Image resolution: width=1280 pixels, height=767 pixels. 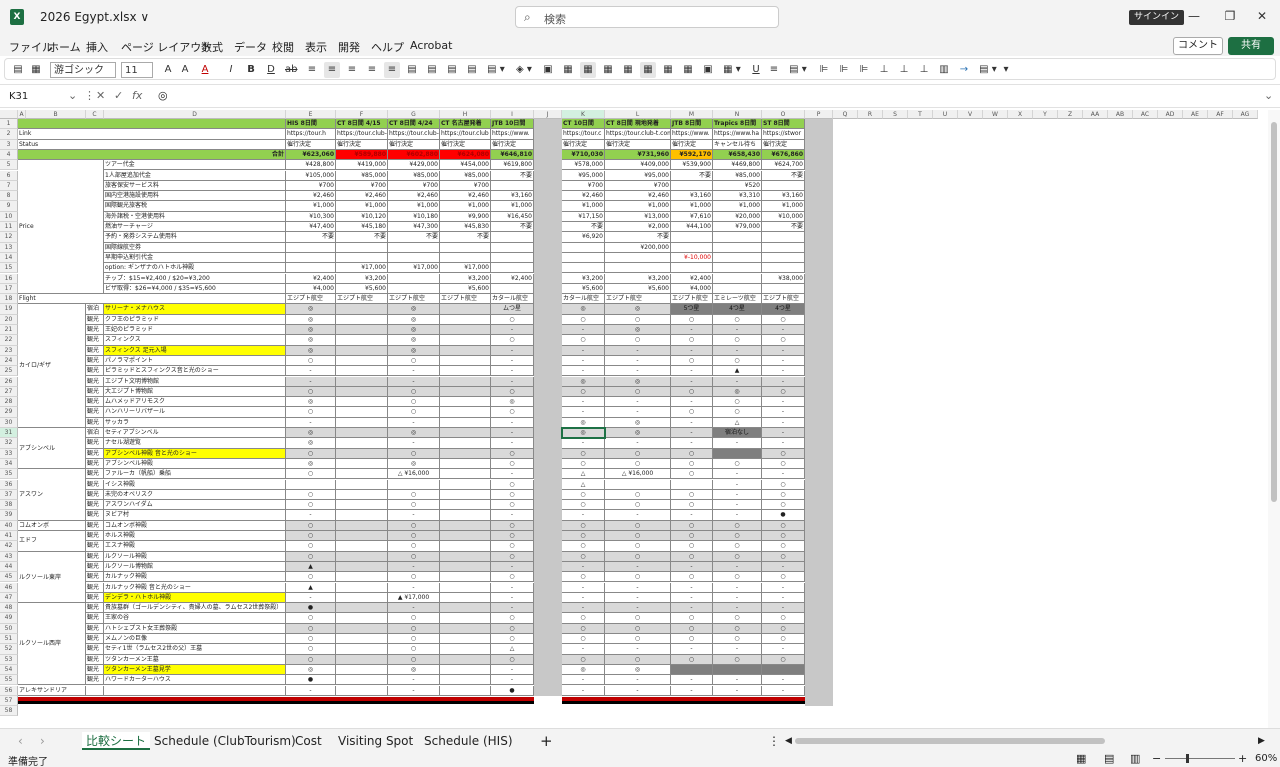 What do you see at coordinates (308, 741) in the screenshot?
I see `tab-cost: Cost` at bounding box center [308, 741].